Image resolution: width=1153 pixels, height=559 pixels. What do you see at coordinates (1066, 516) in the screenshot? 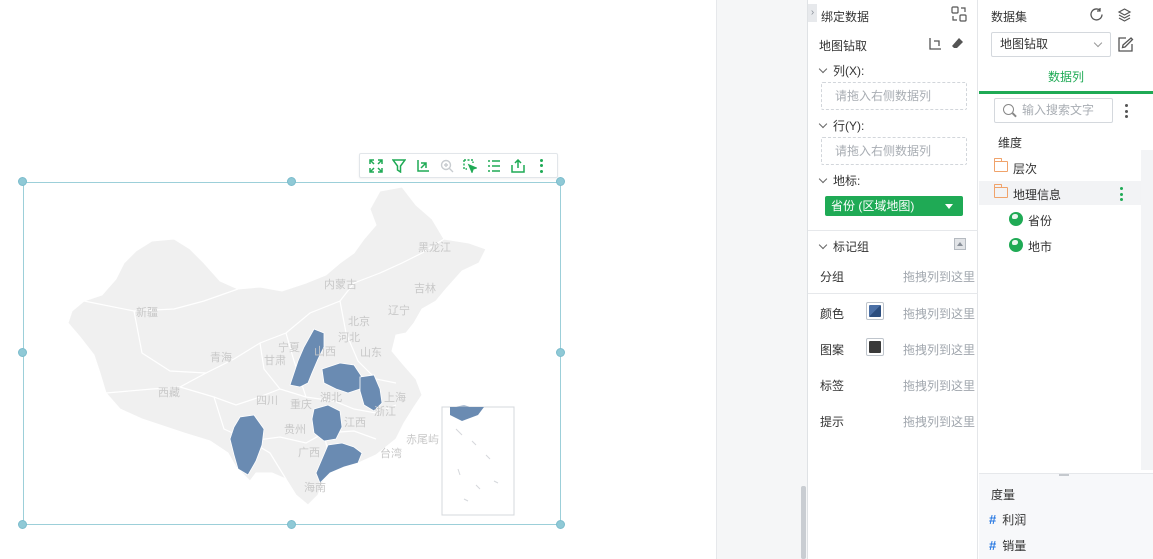
I see `measure-section: 度量 # 利润 # 销量` at bounding box center [1066, 516].